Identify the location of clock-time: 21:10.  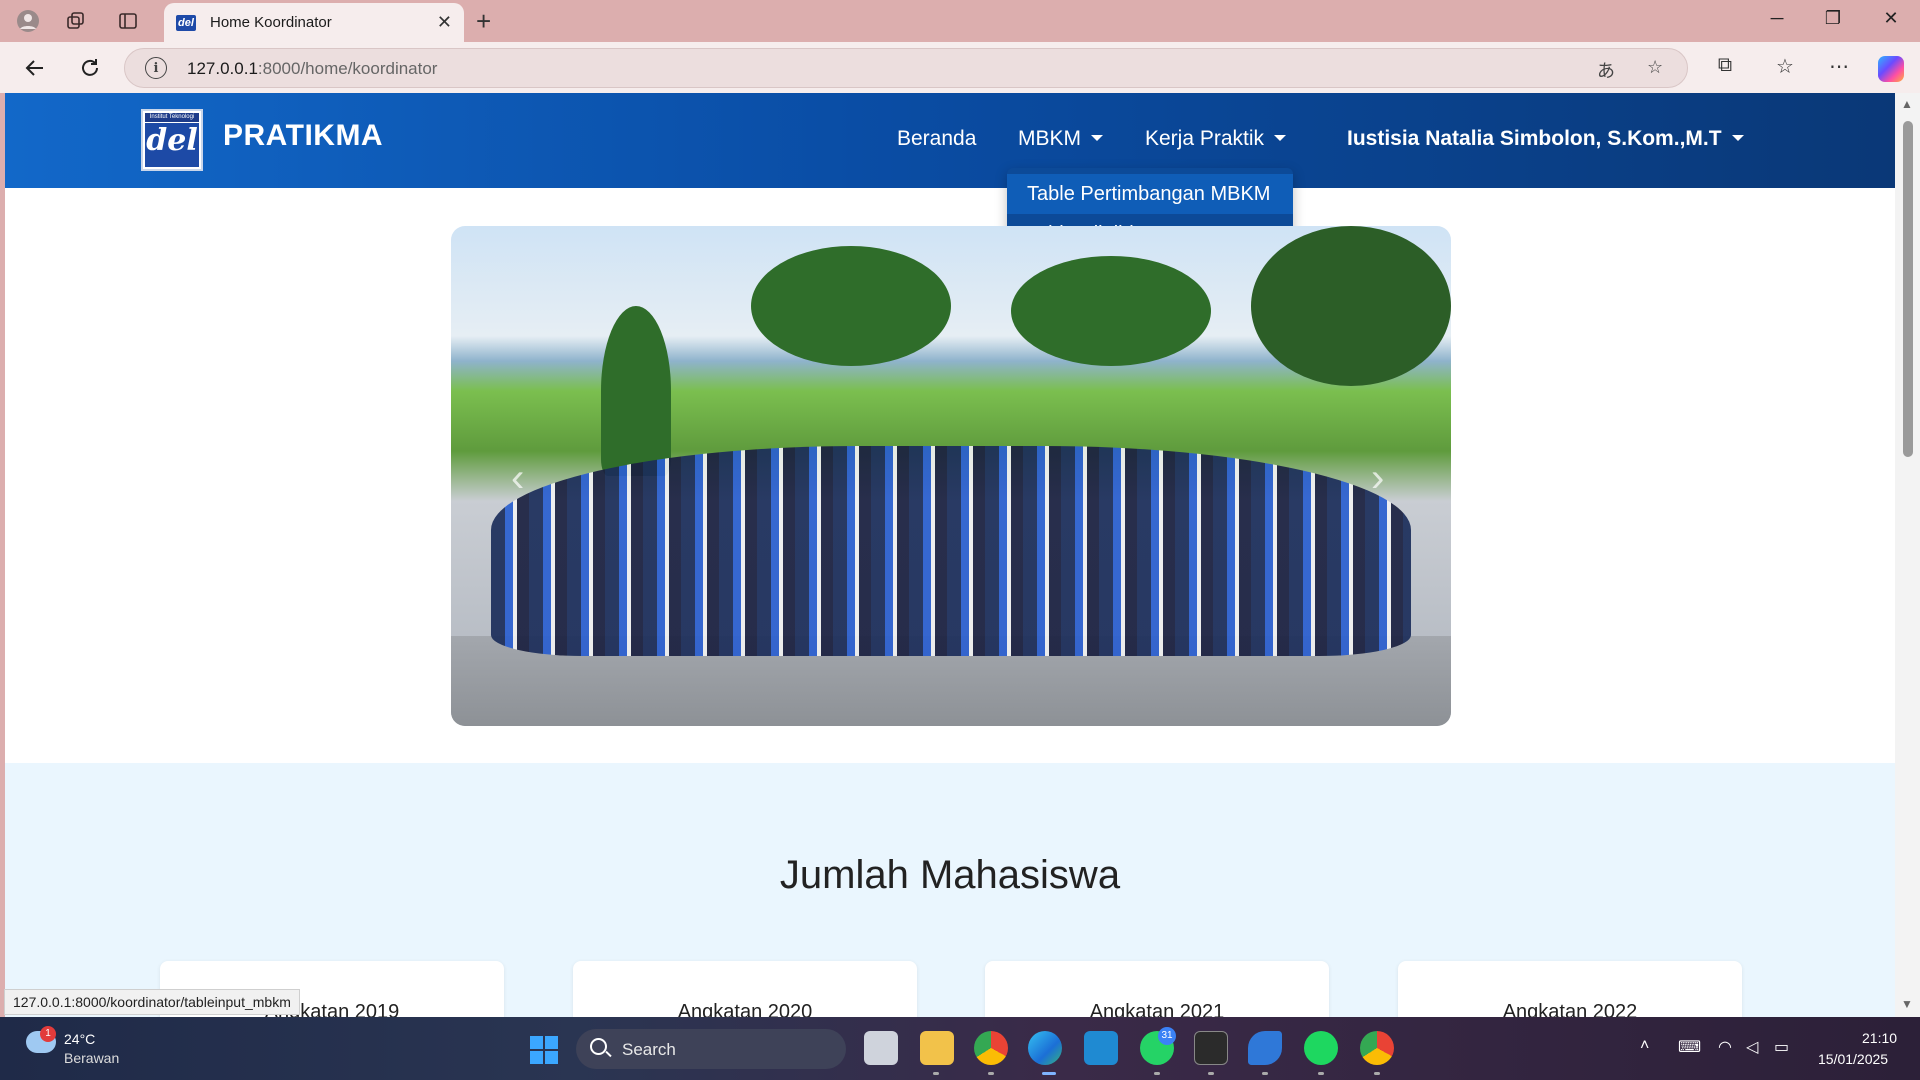
(1879, 1038).